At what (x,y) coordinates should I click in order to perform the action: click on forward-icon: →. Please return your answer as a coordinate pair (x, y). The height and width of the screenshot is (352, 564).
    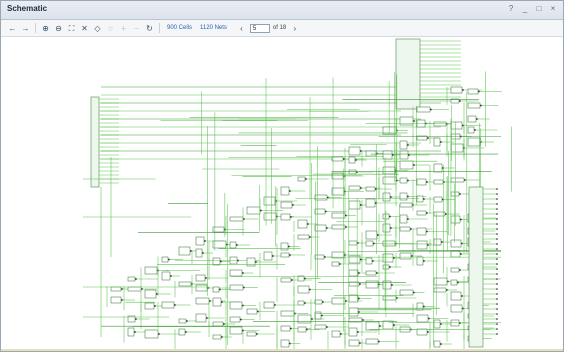
    Looking at the image, I should click on (25, 28).